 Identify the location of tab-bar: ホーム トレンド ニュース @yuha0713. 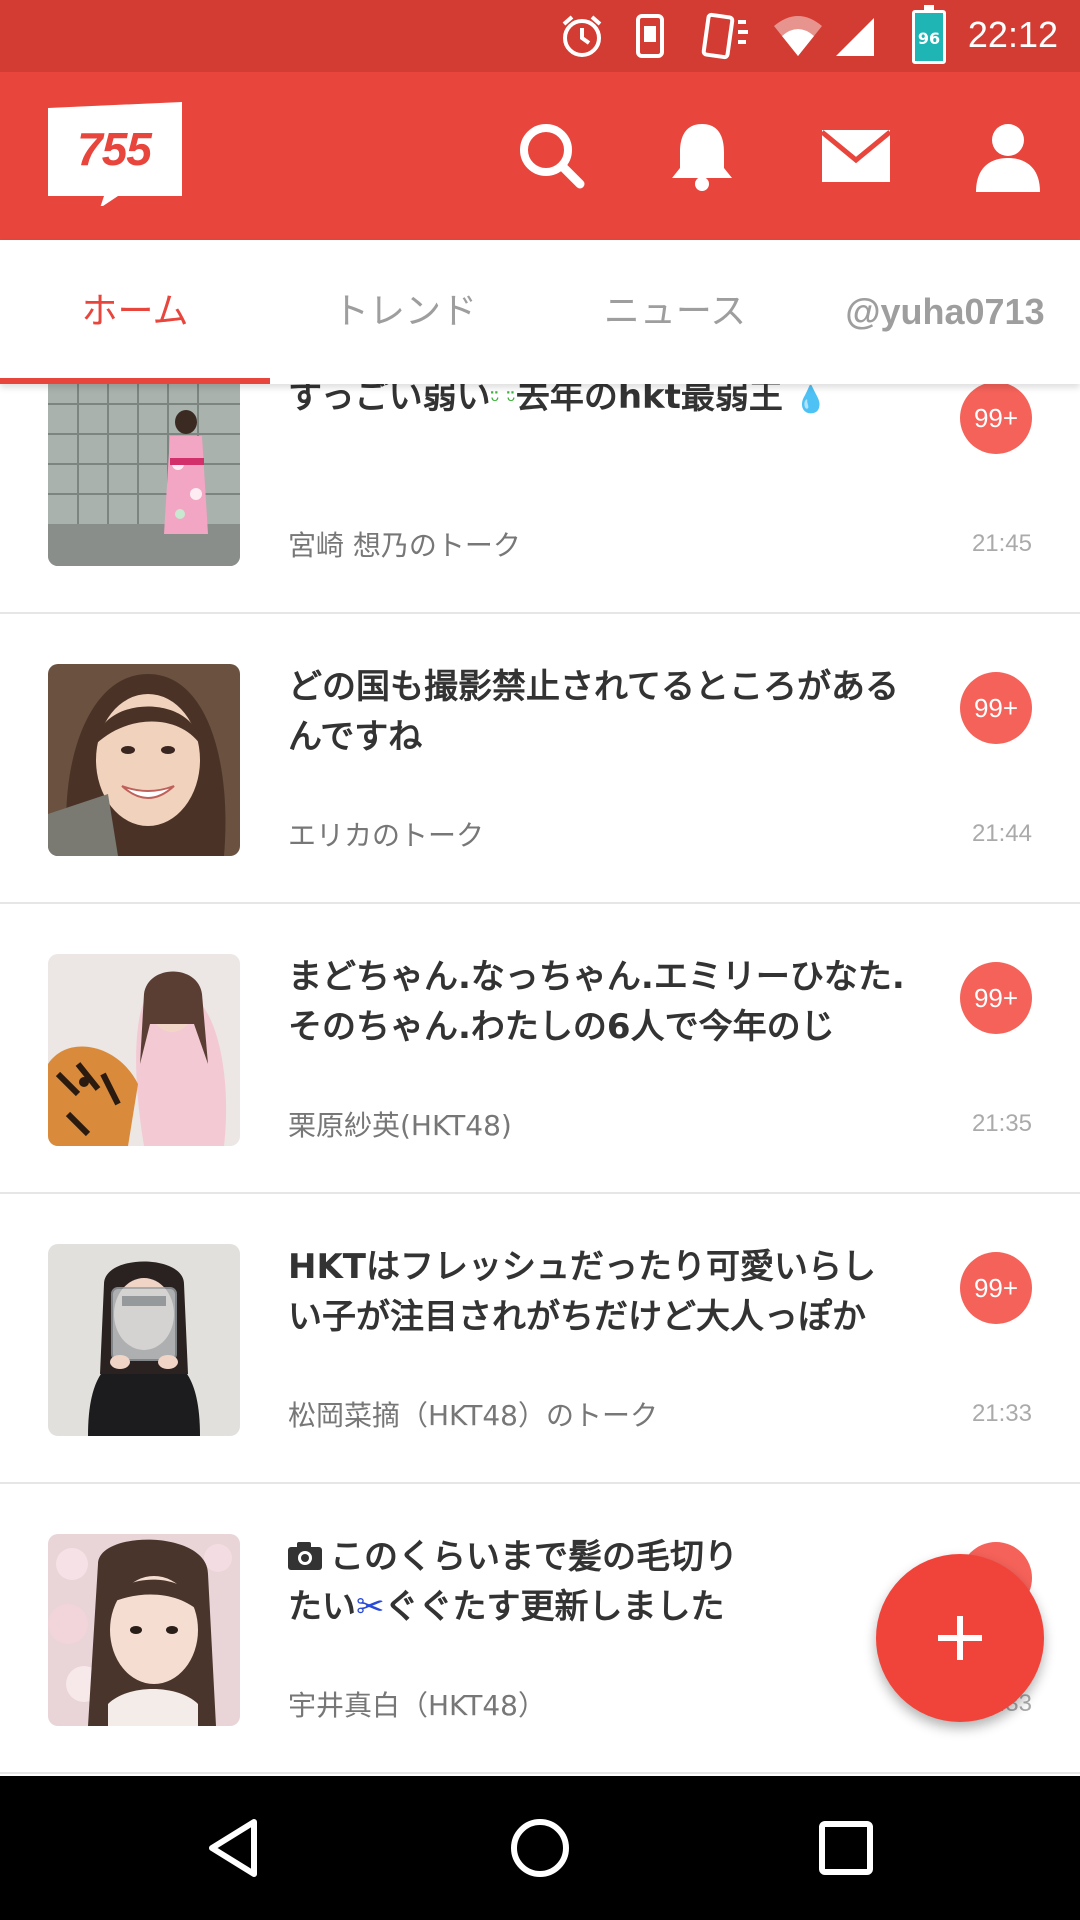
(540, 312).